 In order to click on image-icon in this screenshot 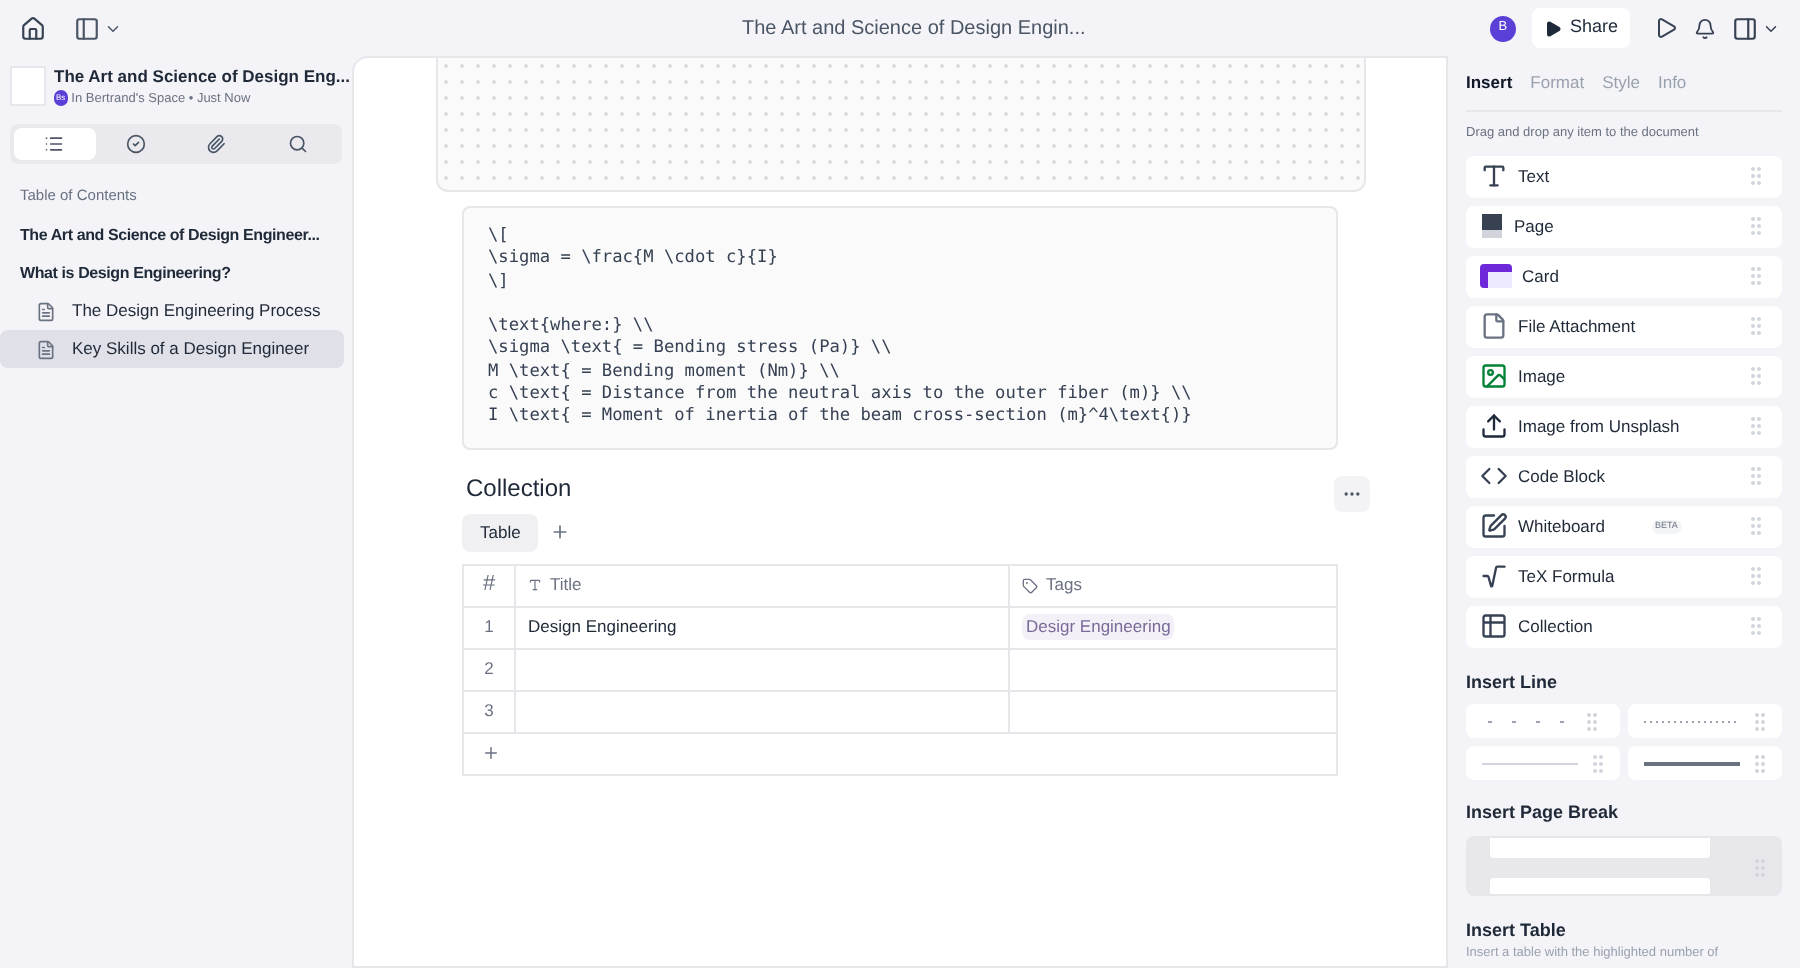, I will do `click(1494, 376)`.